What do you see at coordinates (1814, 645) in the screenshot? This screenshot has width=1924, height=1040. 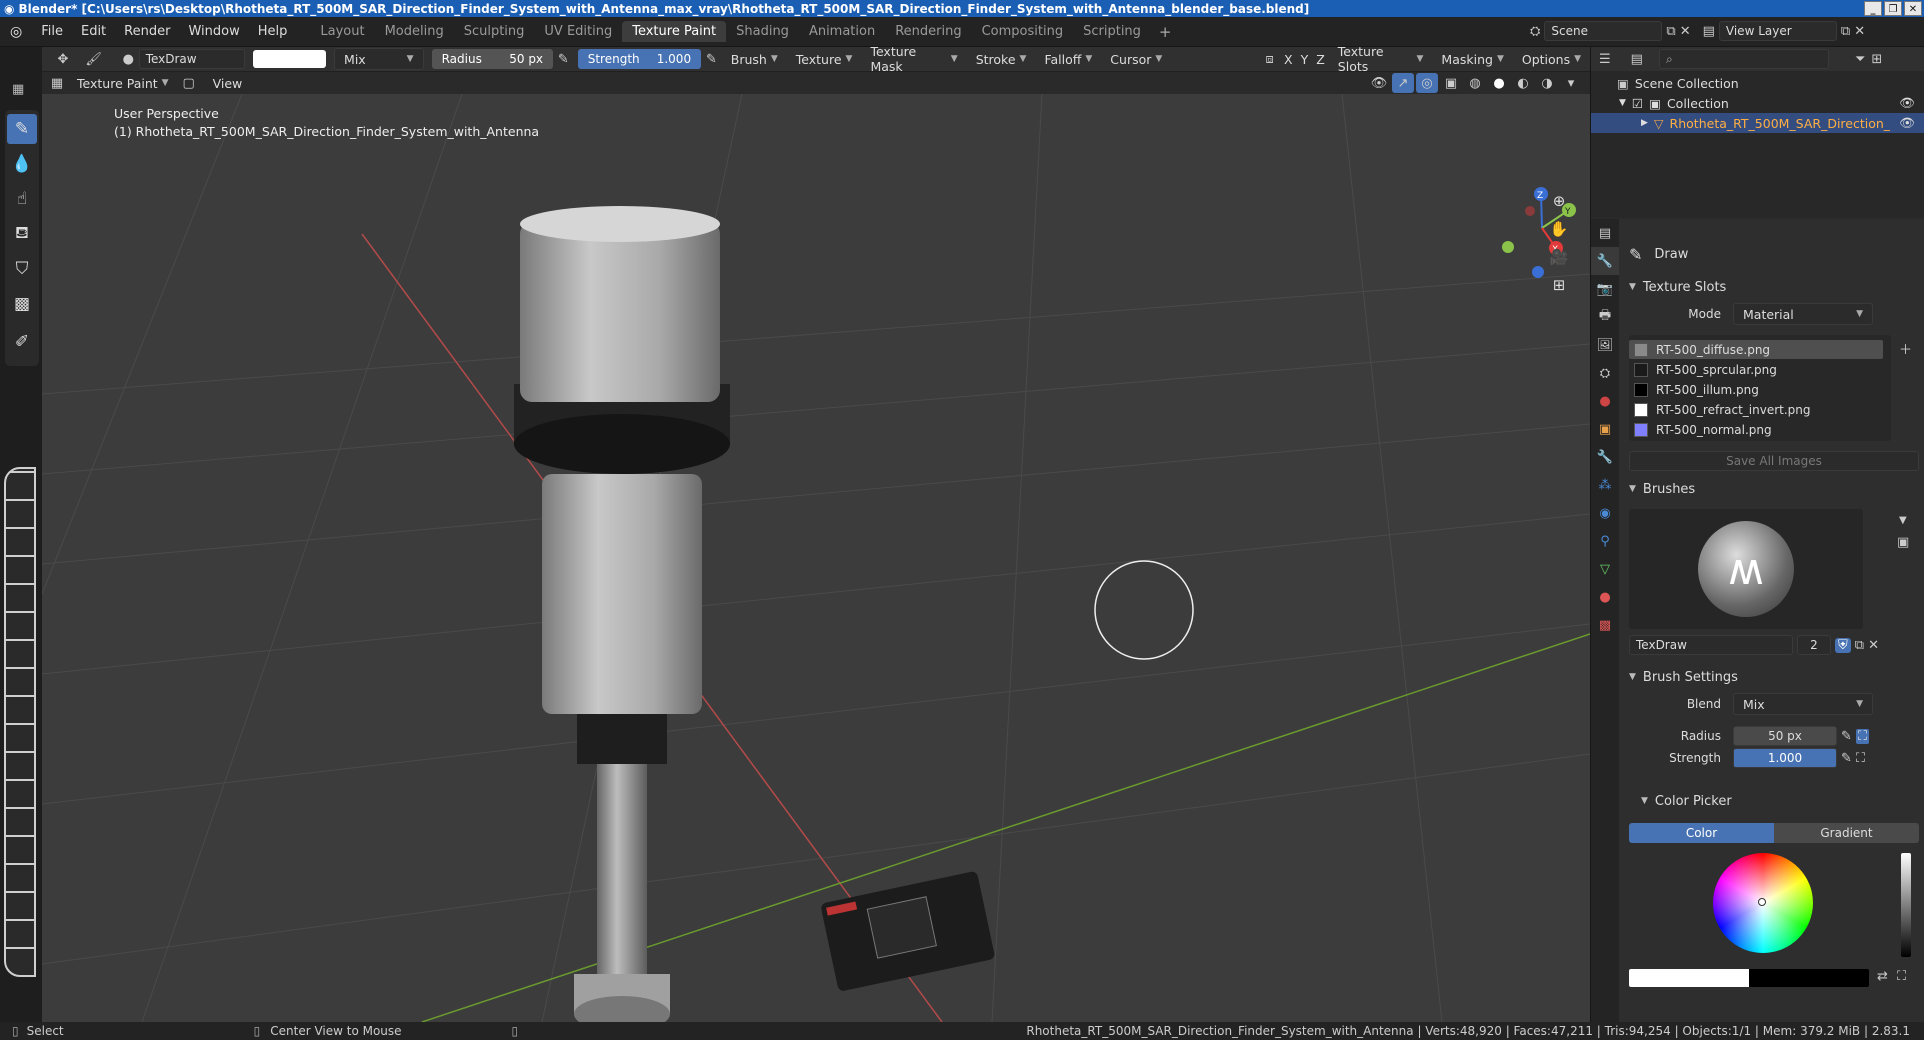 I see `brush-users-count: 2` at bounding box center [1814, 645].